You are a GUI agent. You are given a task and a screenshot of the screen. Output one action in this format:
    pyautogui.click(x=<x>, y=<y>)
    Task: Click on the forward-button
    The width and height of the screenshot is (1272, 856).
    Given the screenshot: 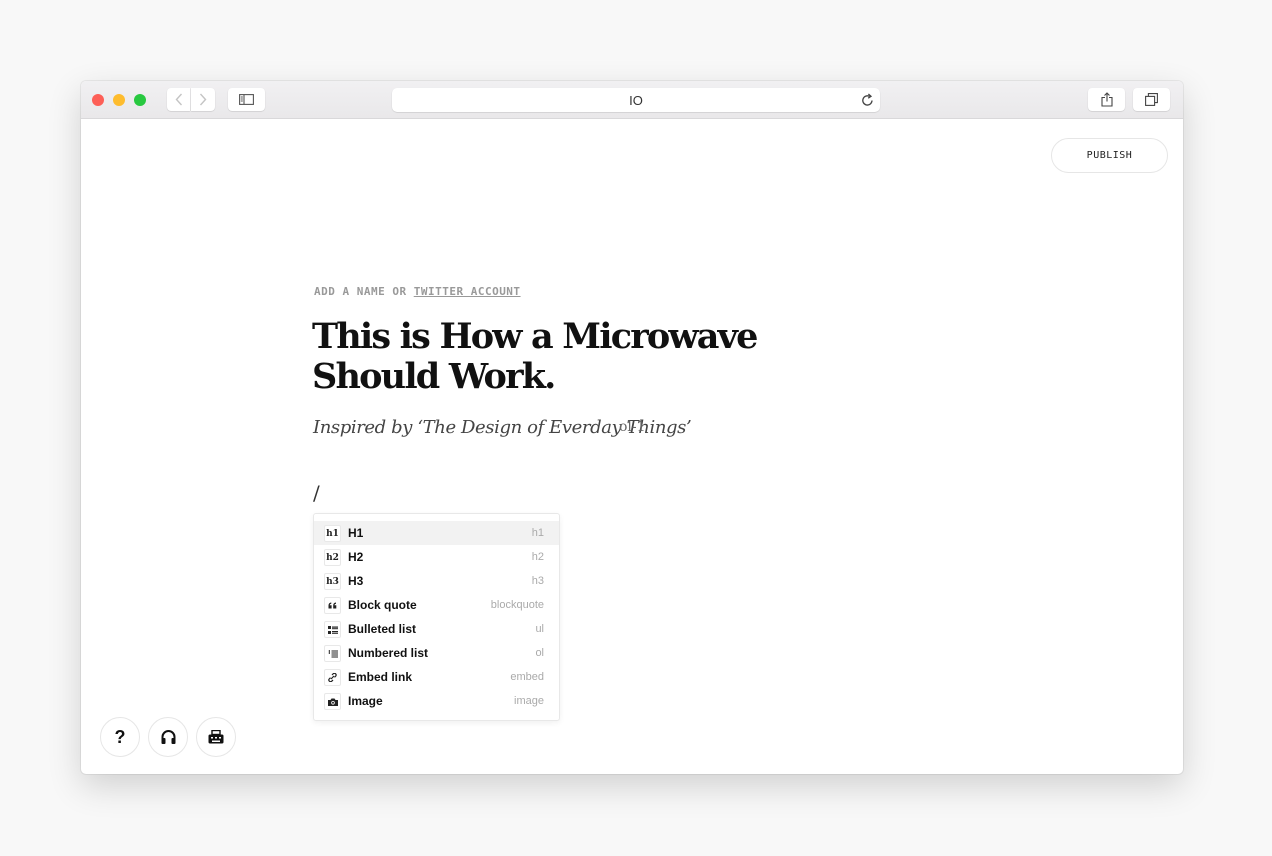 What is the action you would take?
    pyautogui.click(x=203, y=99)
    